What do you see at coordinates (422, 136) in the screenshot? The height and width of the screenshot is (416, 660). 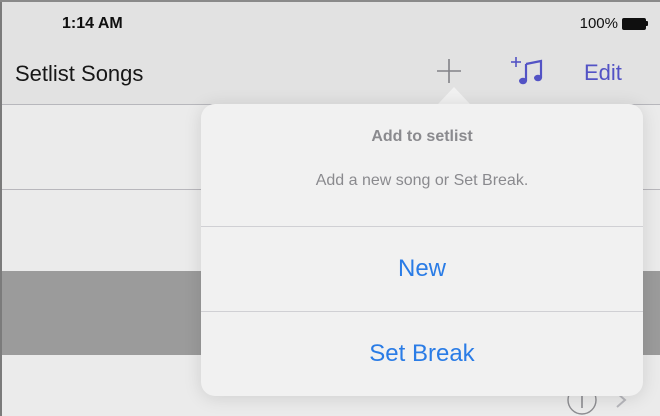 I see `popover-title: Add to setlist` at bounding box center [422, 136].